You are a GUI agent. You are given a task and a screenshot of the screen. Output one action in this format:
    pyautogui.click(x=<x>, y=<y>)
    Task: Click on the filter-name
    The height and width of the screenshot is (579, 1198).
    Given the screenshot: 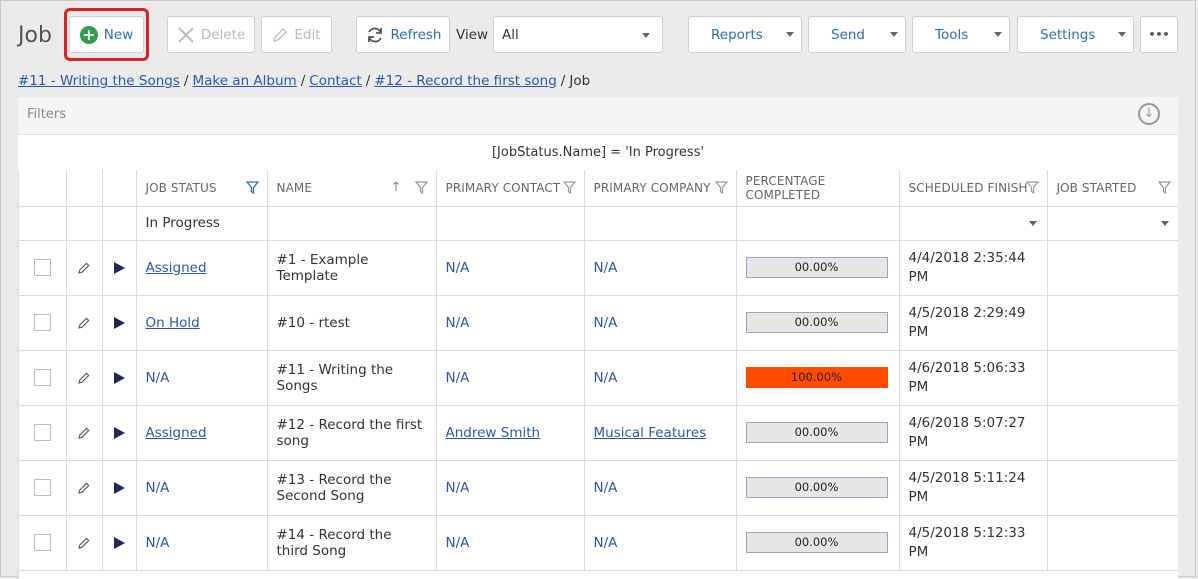 What is the action you would take?
    pyautogui.click(x=352, y=223)
    